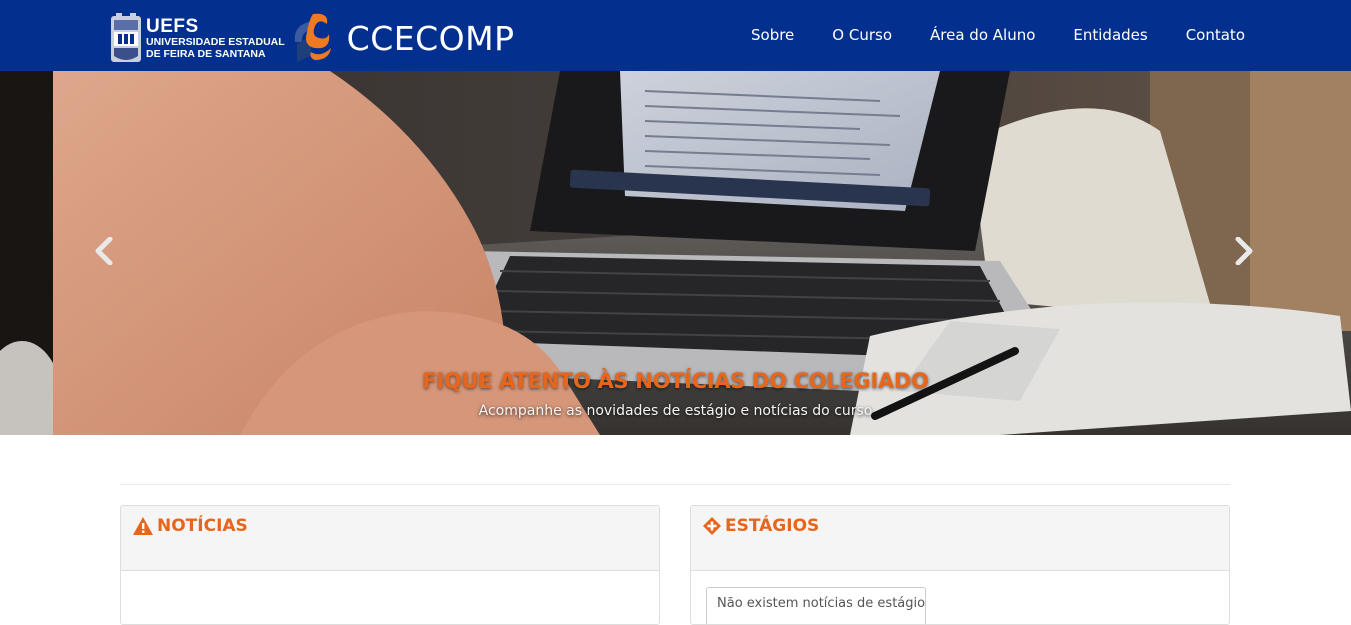 The width and height of the screenshot is (1351, 625). I want to click on nav-item-entidades: Entidades, so click(1110, 35).